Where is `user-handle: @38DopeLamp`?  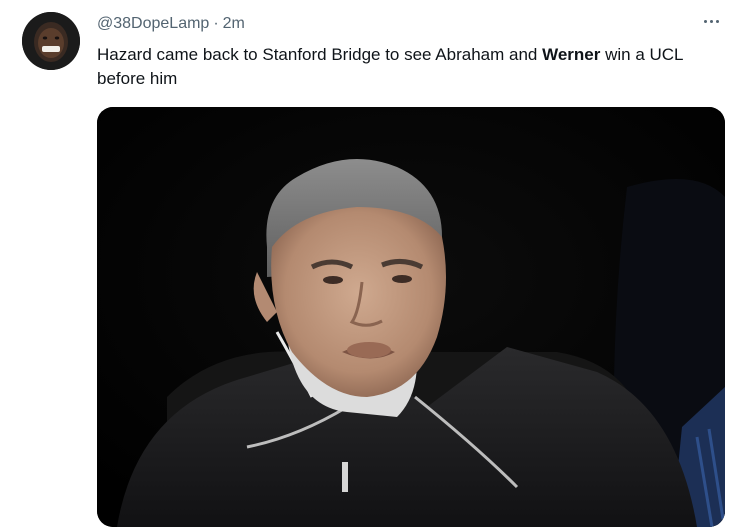 user-handle: @38DopeLamp is located at coordinates (153, 24).